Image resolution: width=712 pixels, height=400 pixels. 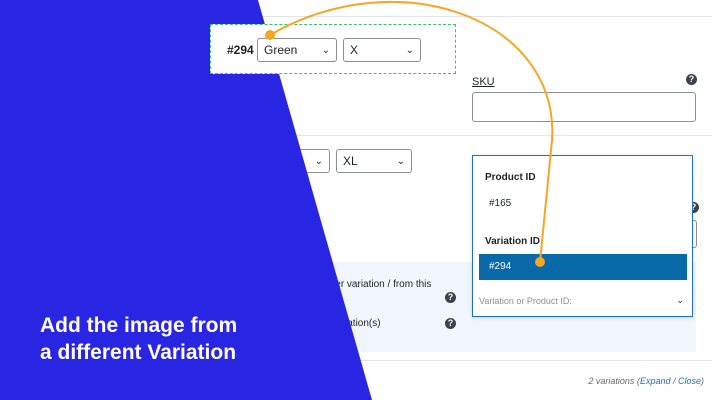 I want to click on size-select: XL ⌄, so click(x=374, y=161).